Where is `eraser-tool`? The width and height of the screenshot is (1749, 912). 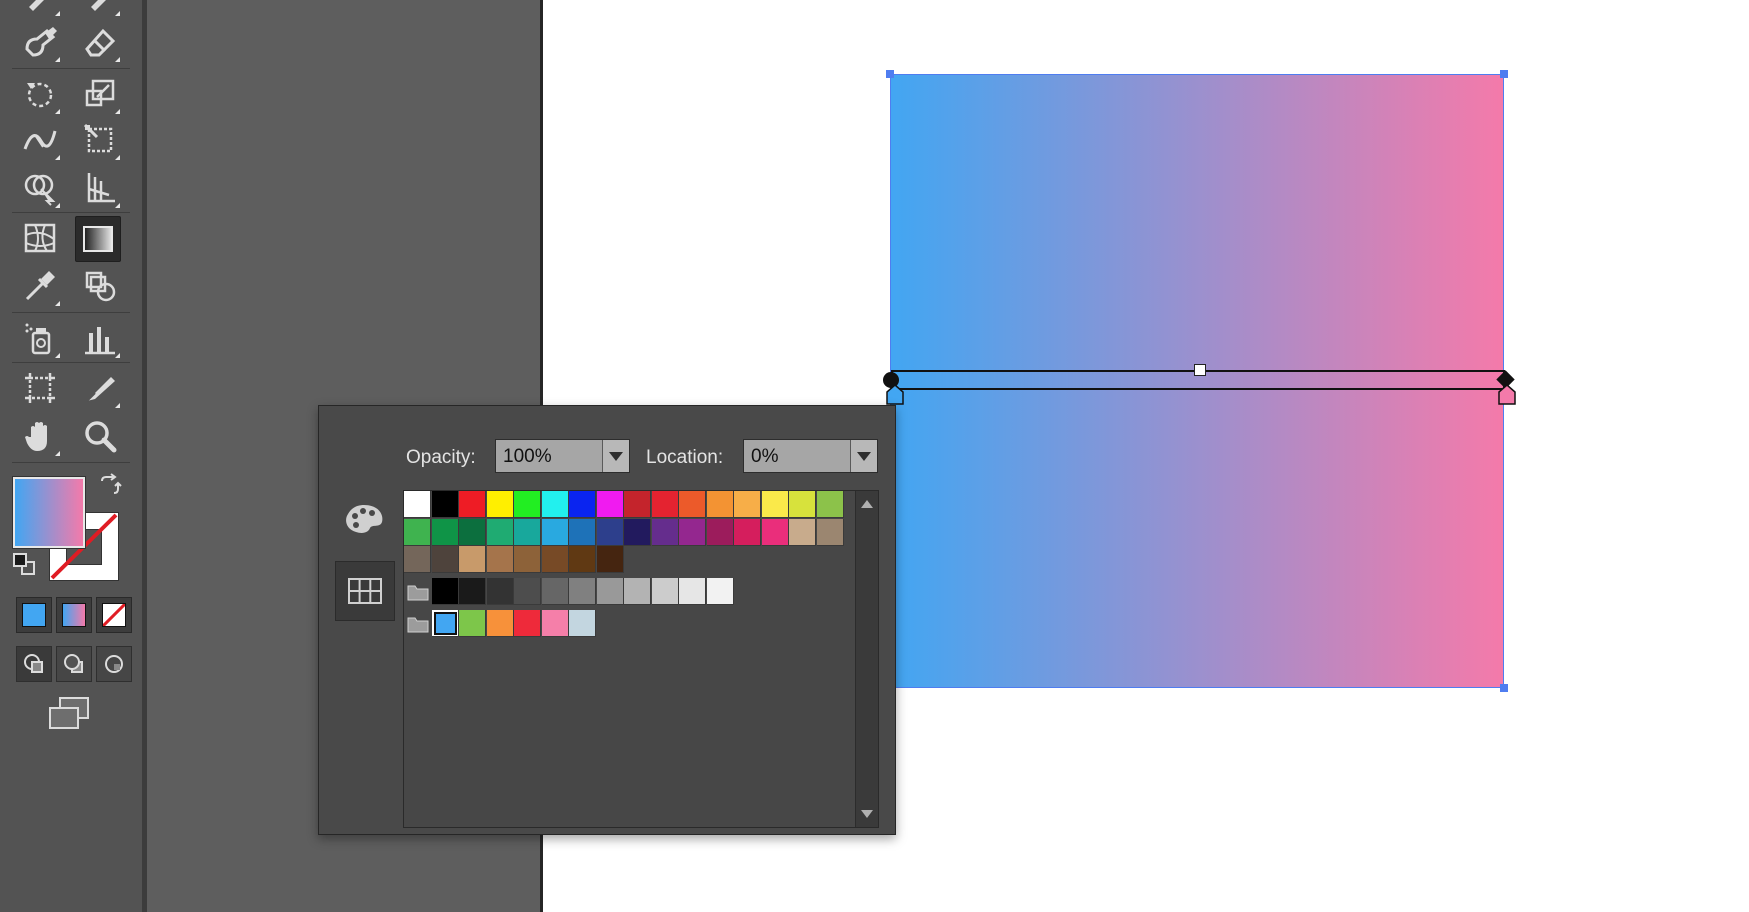
eraser-tool is located at coordinates (100, 42).